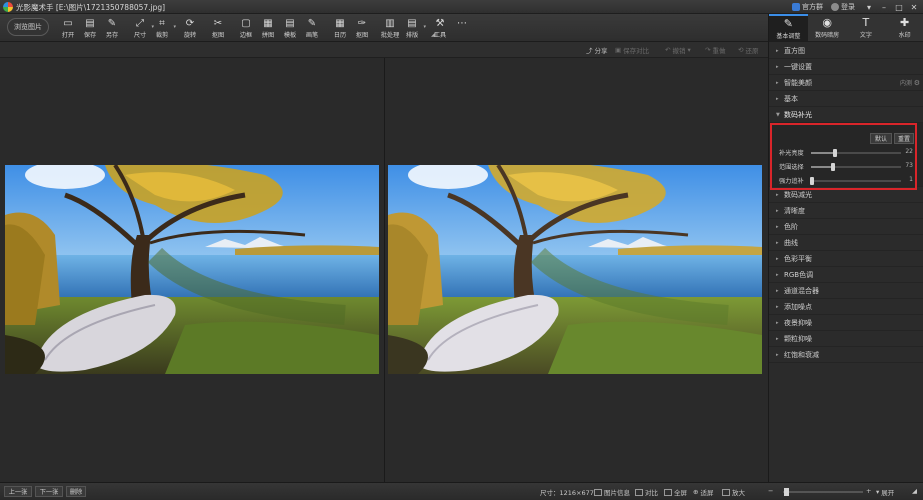 The width and height of the screenshot is (923, 500). Describe the element at coordinates (843, 7) in the screenshot. I see `login-link: 登录` at that location.